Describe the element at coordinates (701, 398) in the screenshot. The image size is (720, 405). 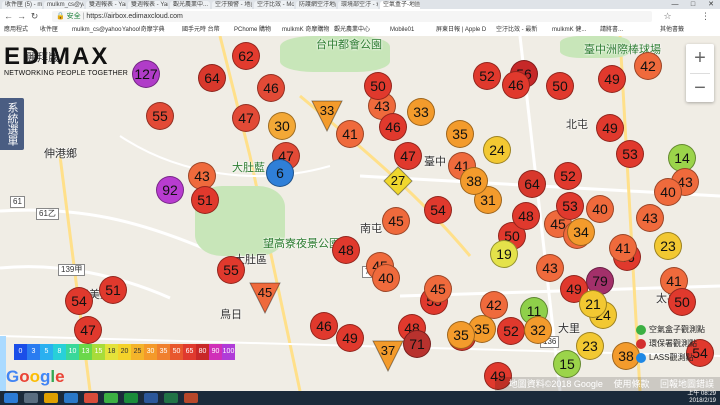
I see `system-clock: 上午 08:29 2018/2/19` at that location.